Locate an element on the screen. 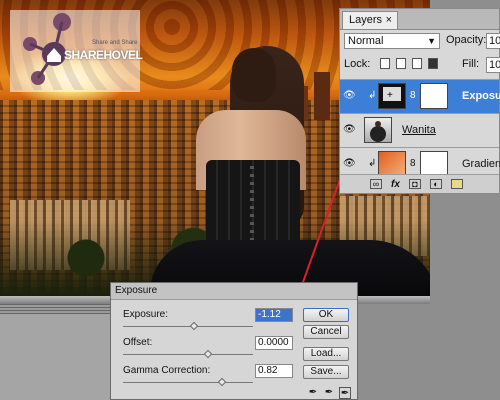  skyline-tower is located at coordinates (322, 96).